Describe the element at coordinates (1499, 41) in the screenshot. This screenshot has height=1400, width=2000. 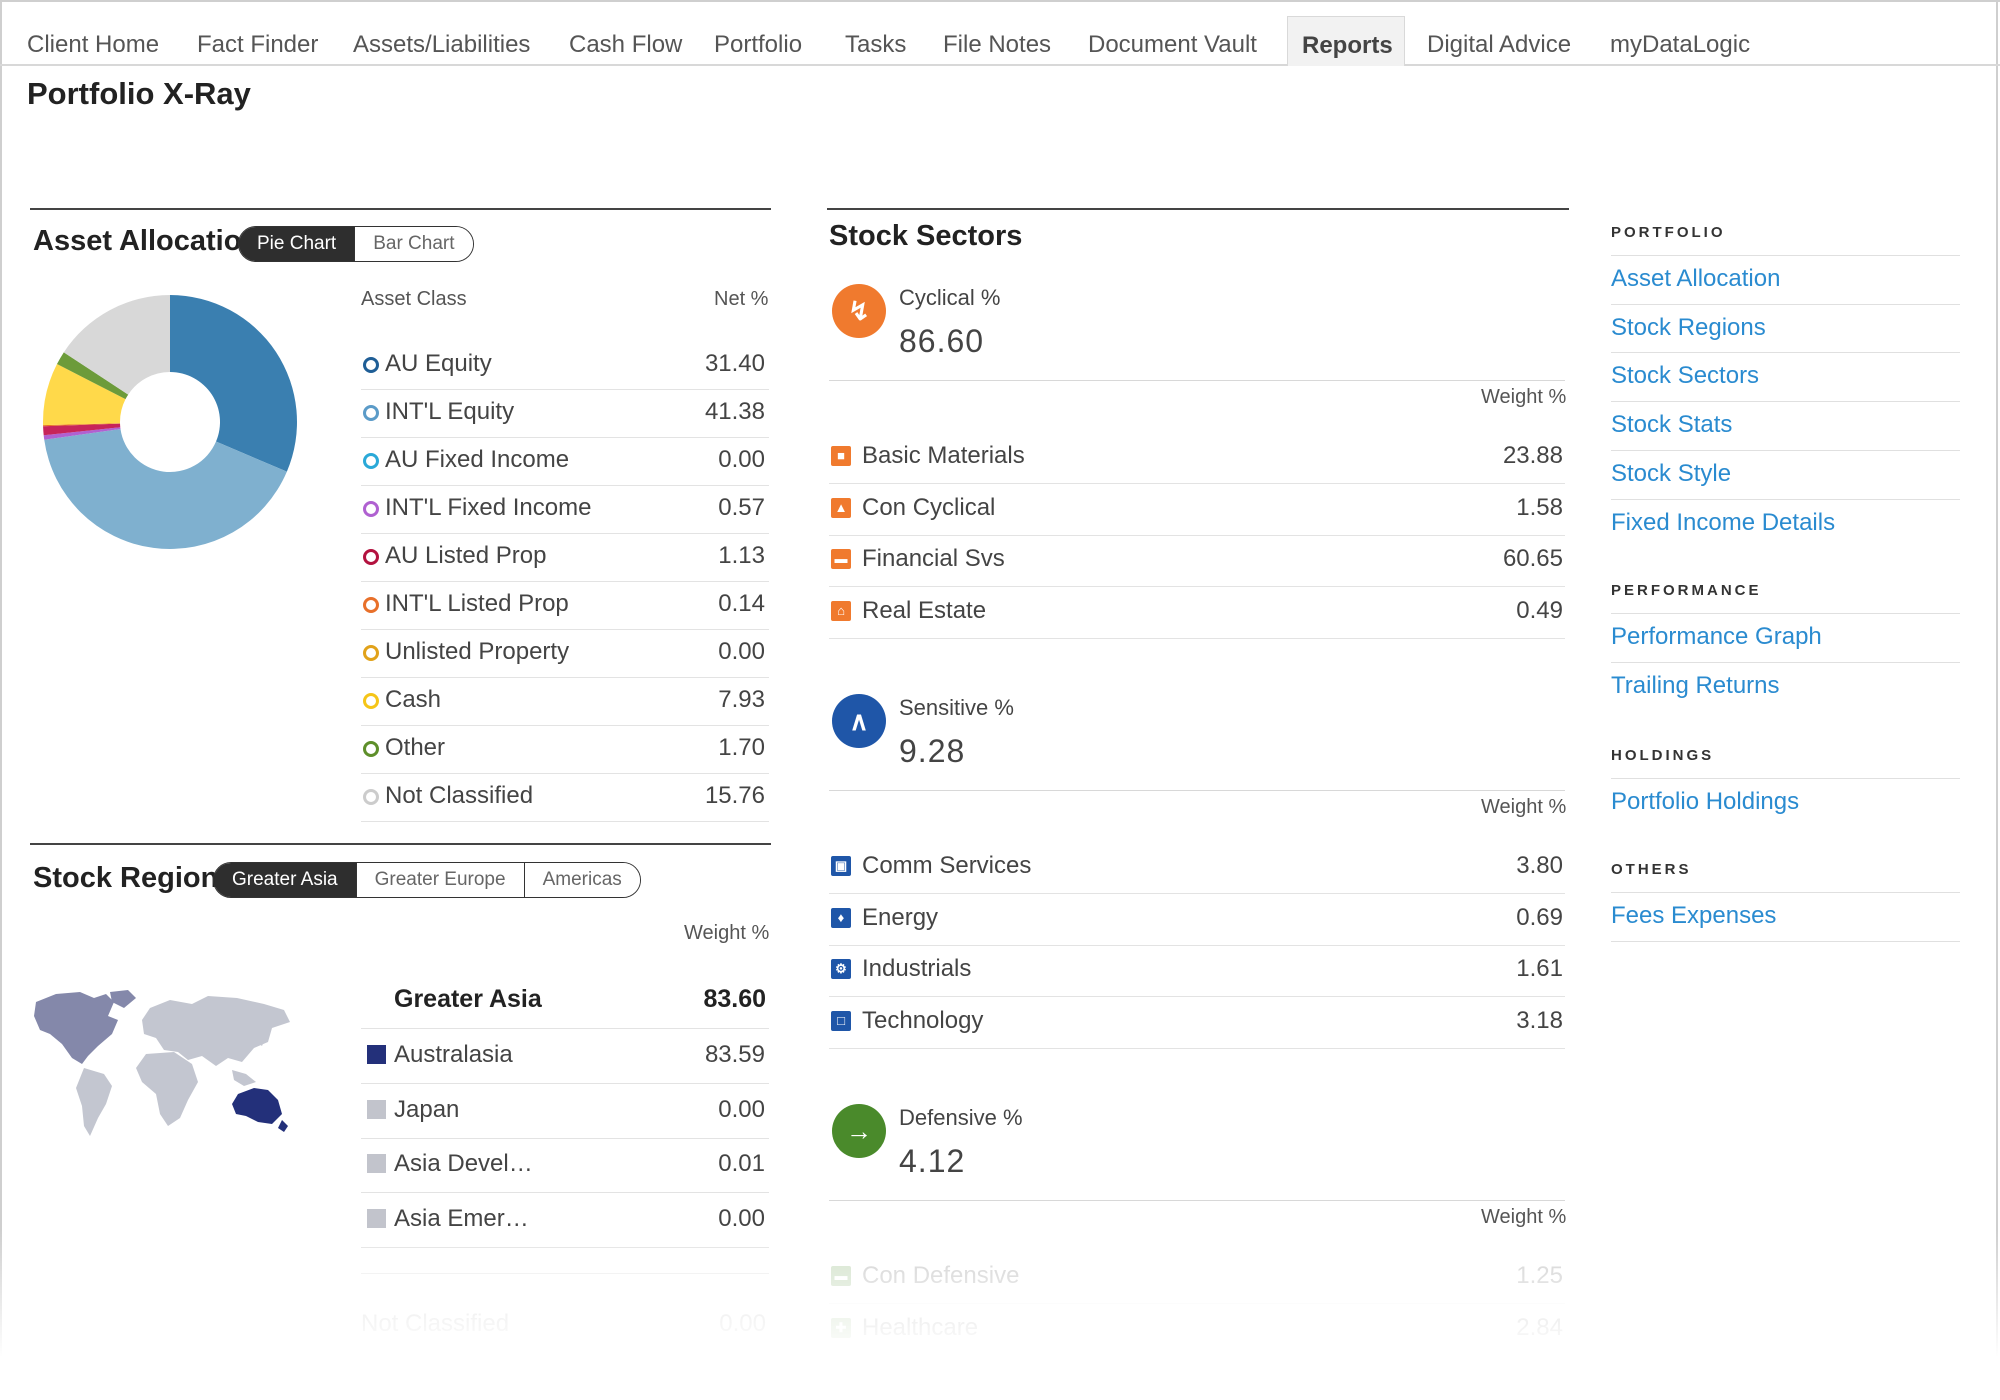
I see `tab-digital-advice: Digital Advice` at that location.